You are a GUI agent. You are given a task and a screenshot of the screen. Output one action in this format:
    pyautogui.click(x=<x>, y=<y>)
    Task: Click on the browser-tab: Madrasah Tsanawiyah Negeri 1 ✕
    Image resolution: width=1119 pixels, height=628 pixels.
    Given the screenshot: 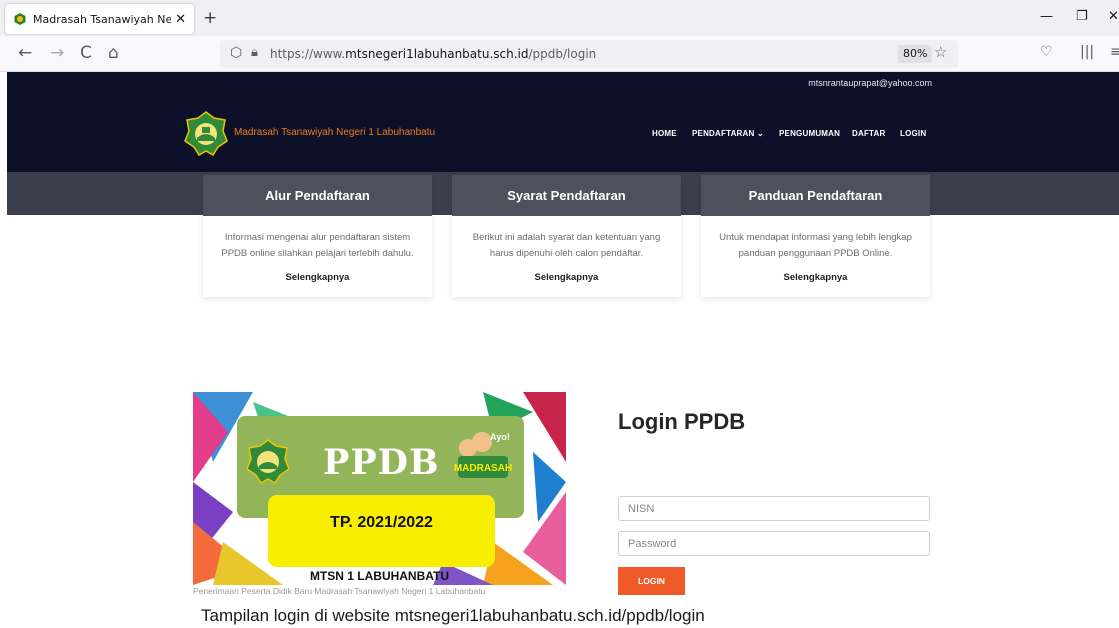 What is the action you would take?
    pyautogui.click(x=99, y=19)
    